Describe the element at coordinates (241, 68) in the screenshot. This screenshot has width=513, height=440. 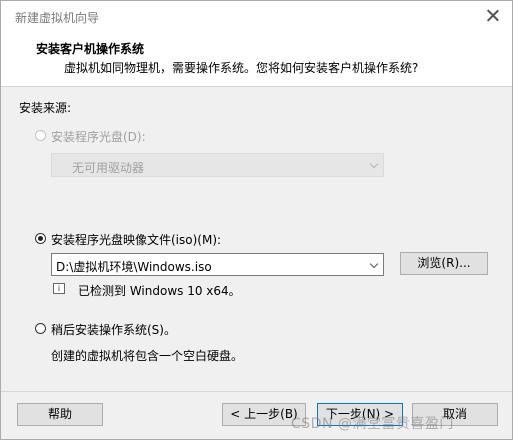
I see `page-subtitle: 虚拟机如同物理机，需要操作系统。您将如何安装客户机操作系统?` at that location.